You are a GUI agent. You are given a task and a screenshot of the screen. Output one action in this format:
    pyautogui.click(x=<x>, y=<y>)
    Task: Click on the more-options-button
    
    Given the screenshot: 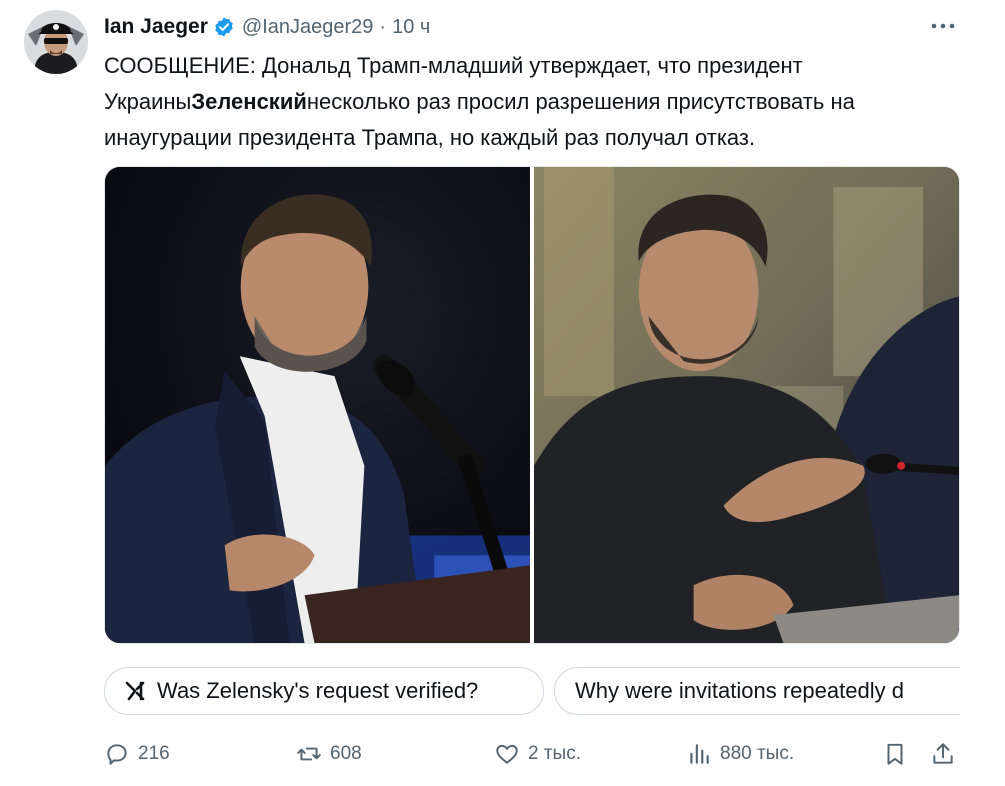 What is the action you would take?
    pyautogui.click(x=943, y=26)
    